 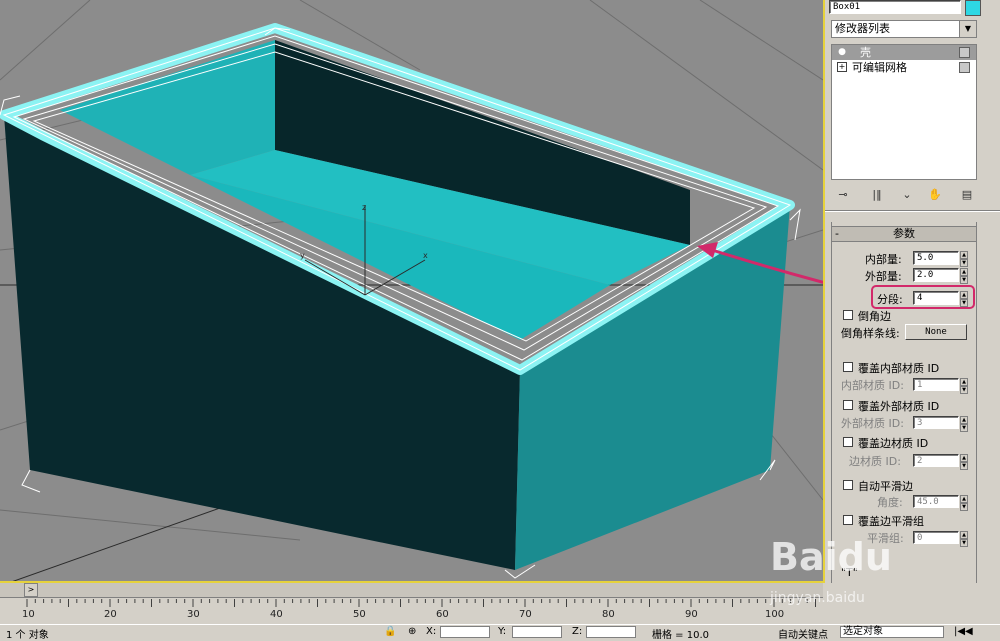 What do you see at coordinates (831, 557) in the screenshot?
I see `baidu-watermark: Baidu` at bounding box center [831, 557].